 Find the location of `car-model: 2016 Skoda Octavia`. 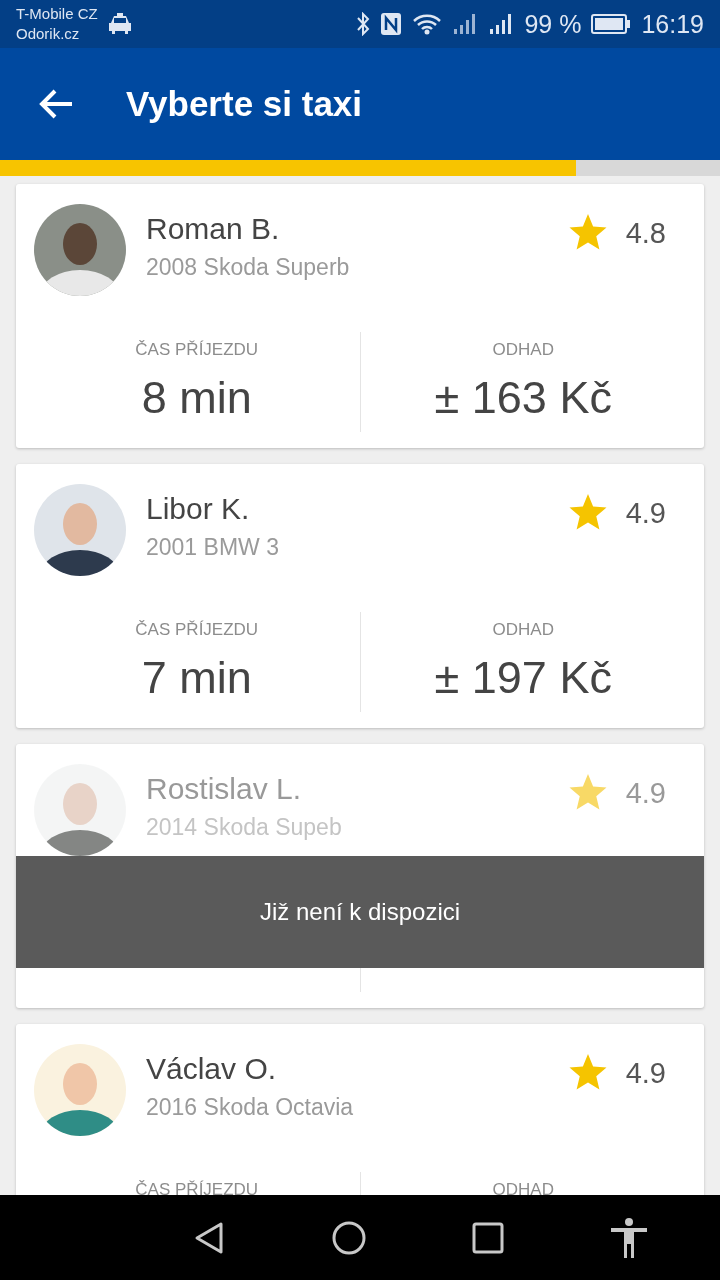

car-model: 2016 Skoda Octavia is located at coordinates (250, 1107).